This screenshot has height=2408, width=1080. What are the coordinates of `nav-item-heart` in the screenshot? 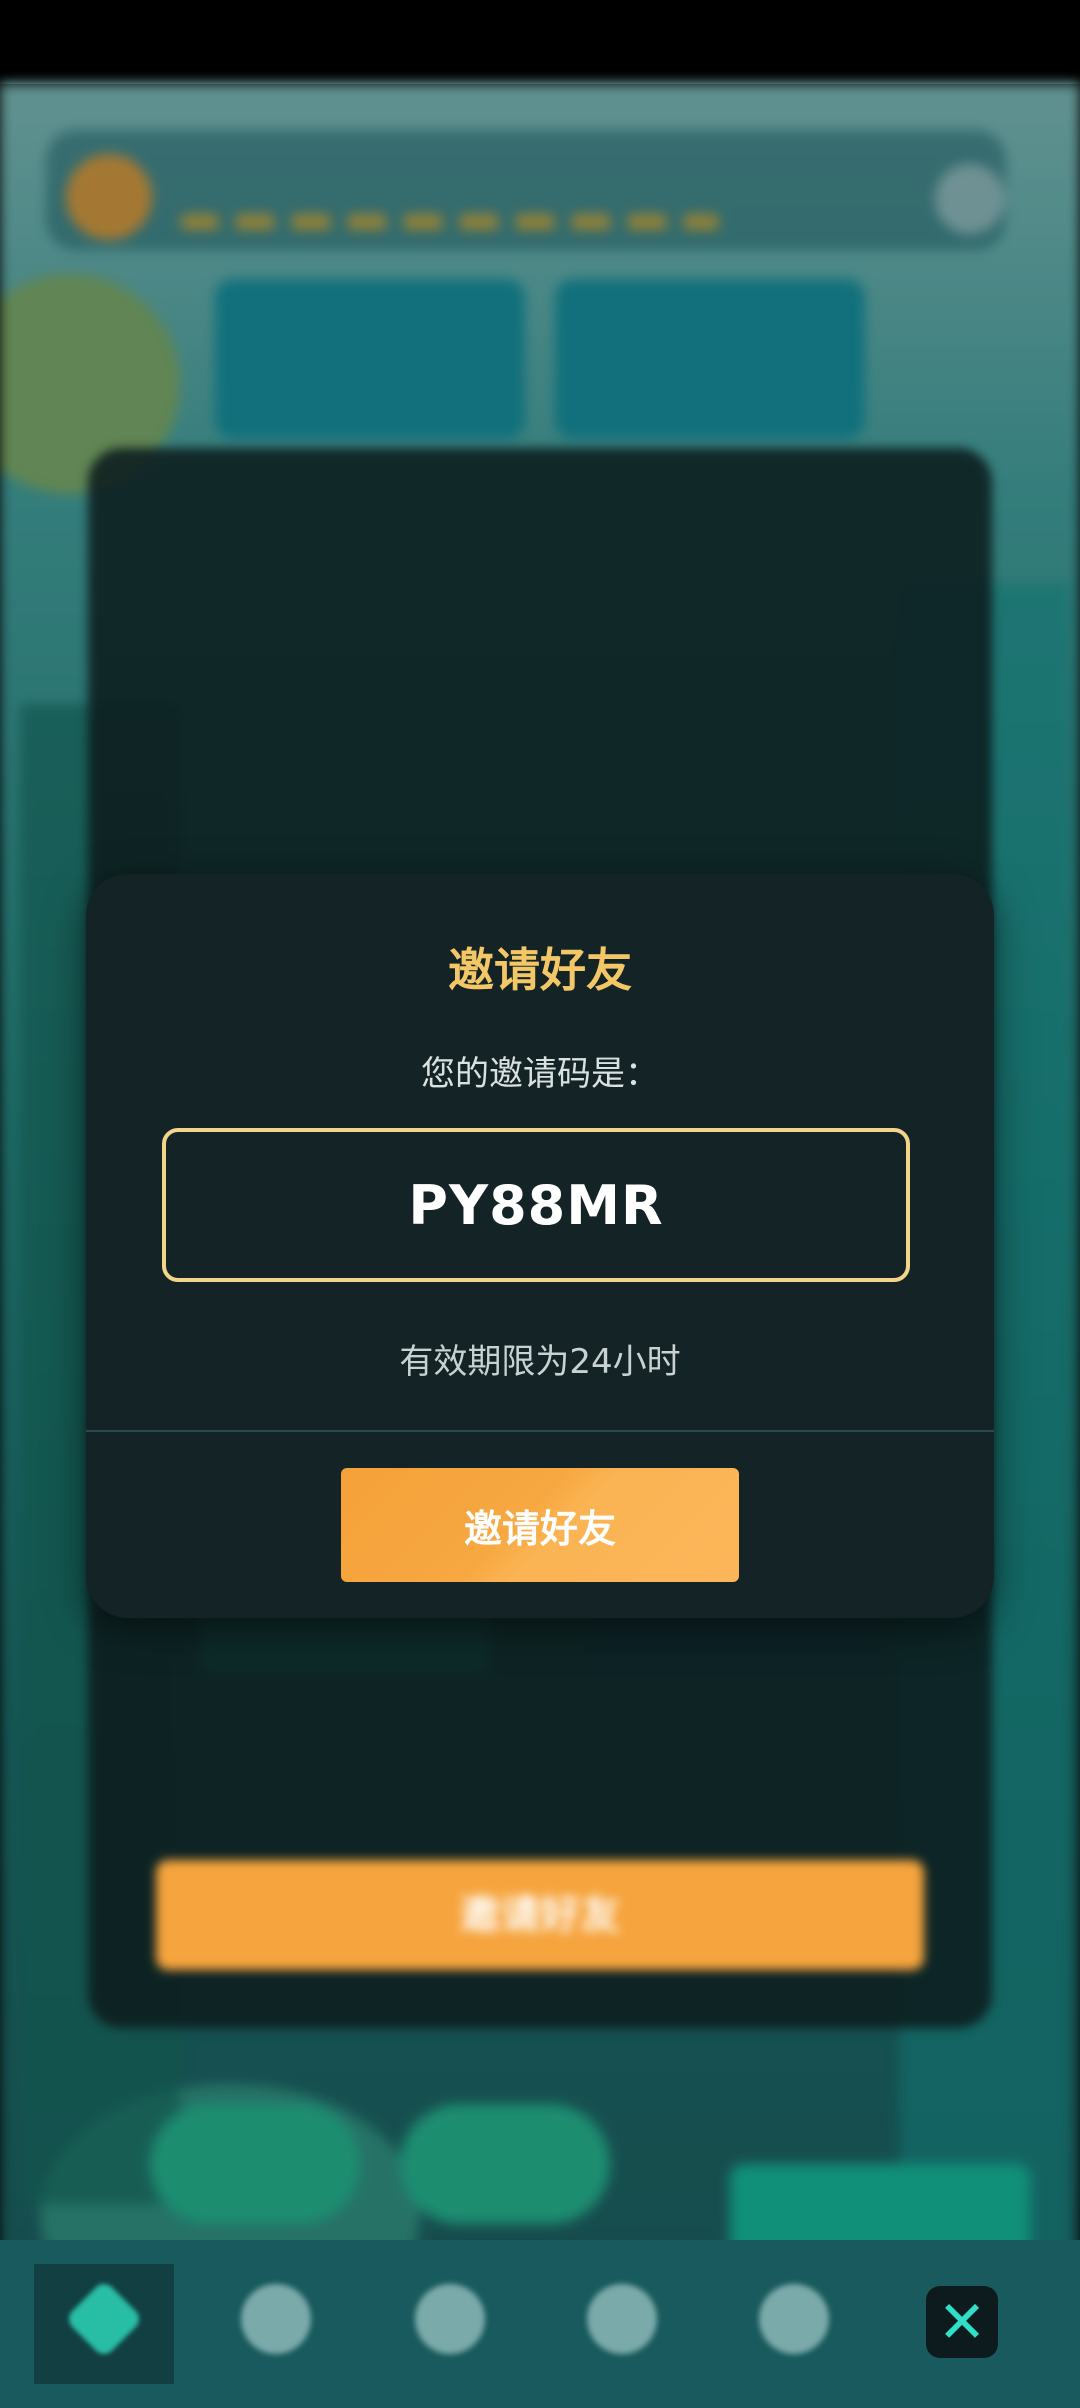 It's located at (794, 2324).